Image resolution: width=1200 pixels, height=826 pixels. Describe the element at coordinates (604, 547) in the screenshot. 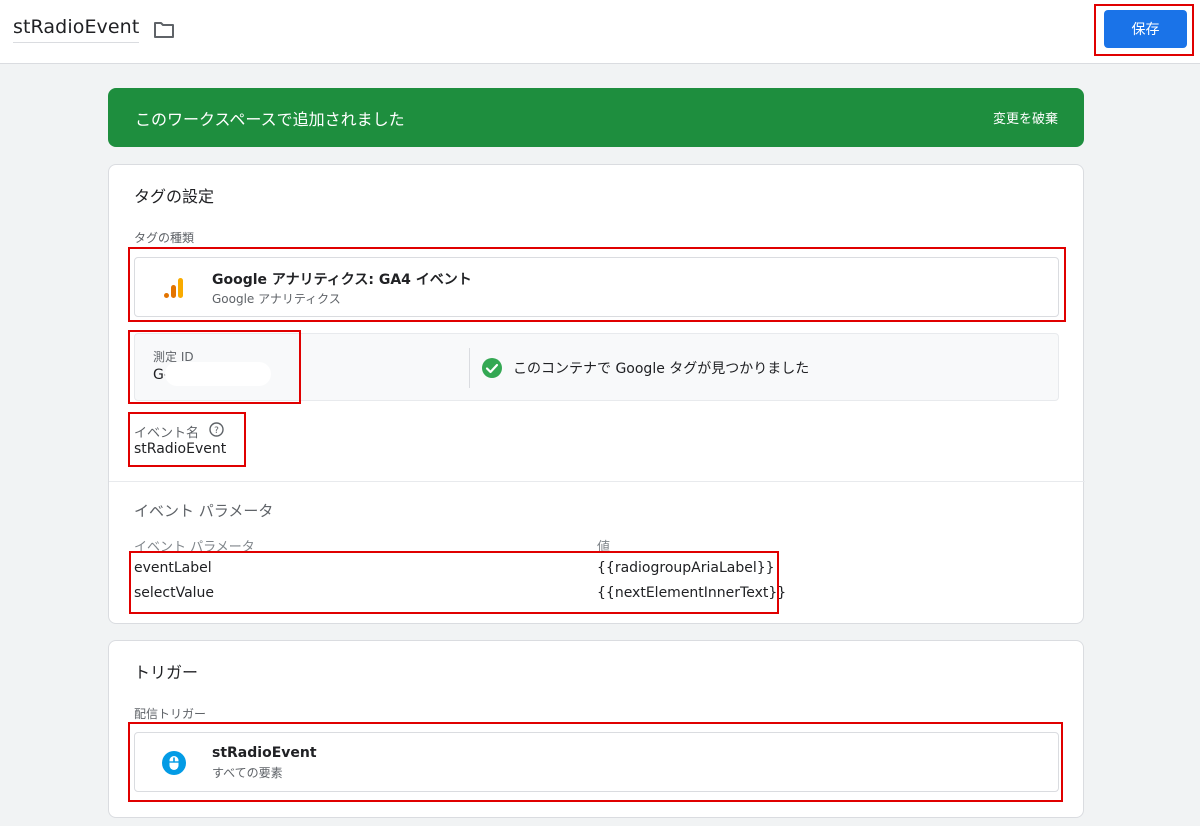

I see `params-column-value: 値` at that location.